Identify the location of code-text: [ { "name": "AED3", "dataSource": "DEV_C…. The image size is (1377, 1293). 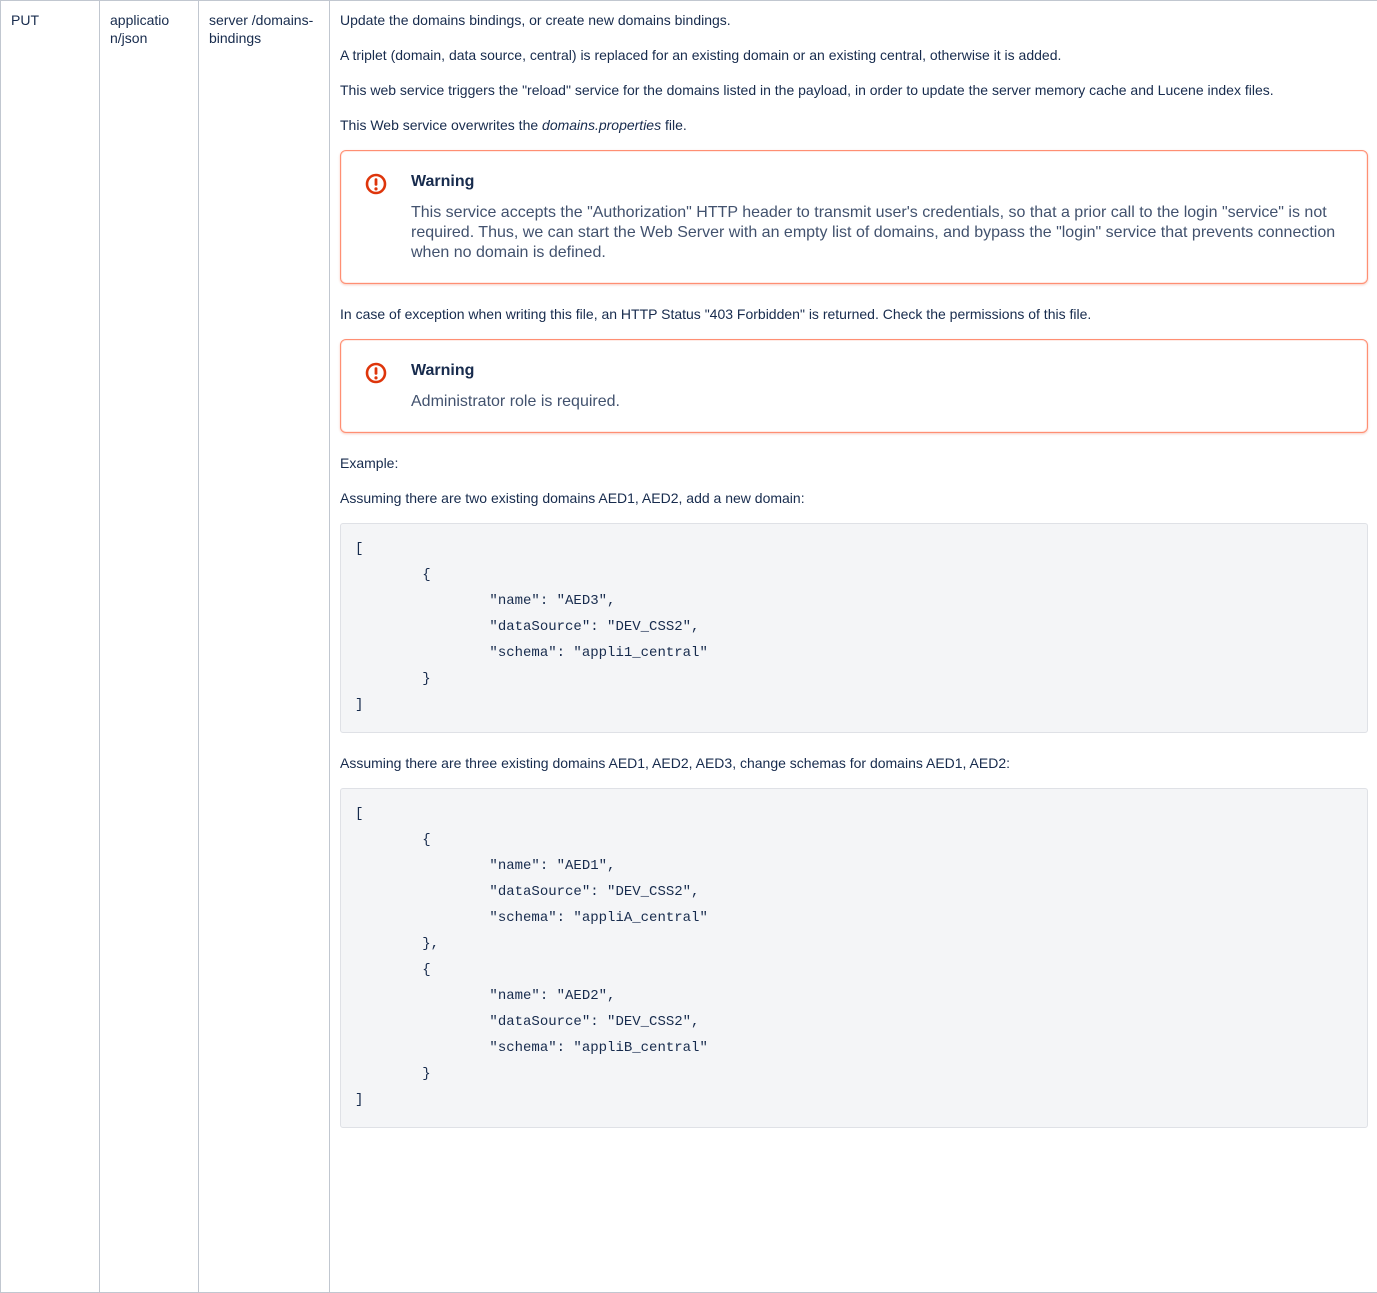
(854, 627).